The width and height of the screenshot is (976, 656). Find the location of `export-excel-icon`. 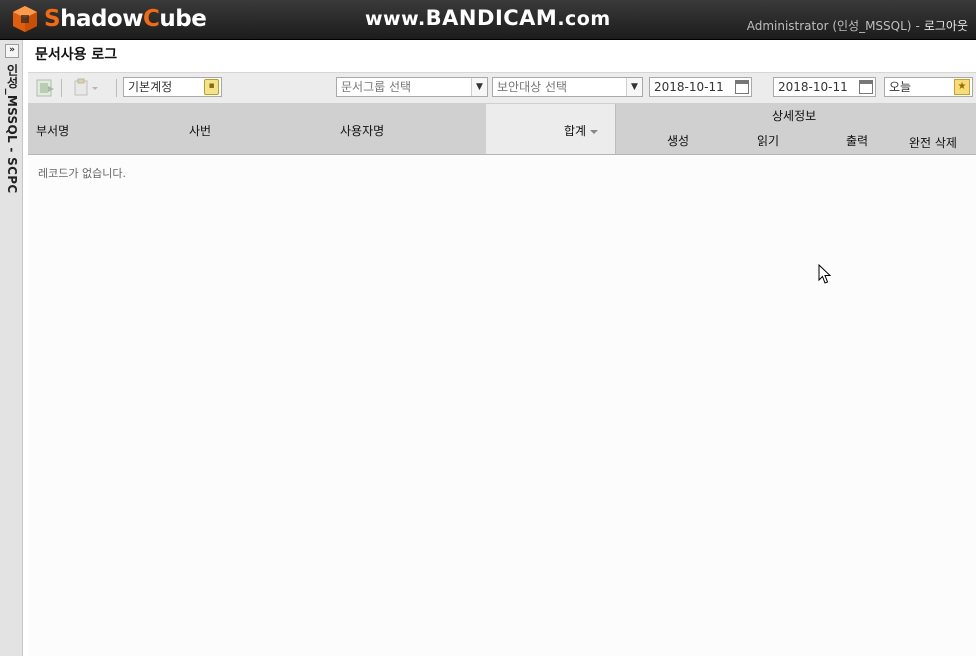

export-excel-icon is located at coordinates (45, 88).